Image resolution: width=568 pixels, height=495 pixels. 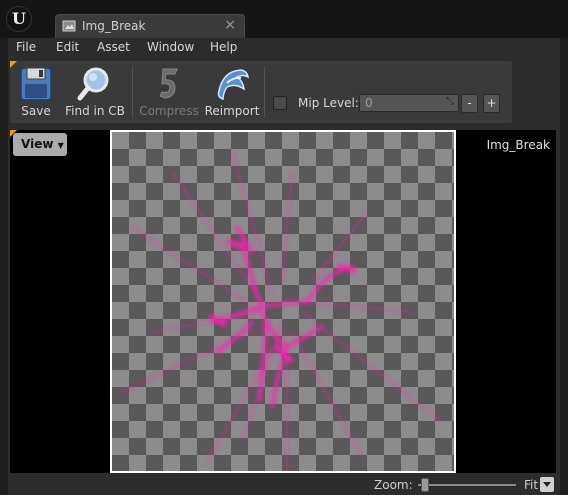 I want to click on mip-decrement-button: -, so click(x=469, y=103).